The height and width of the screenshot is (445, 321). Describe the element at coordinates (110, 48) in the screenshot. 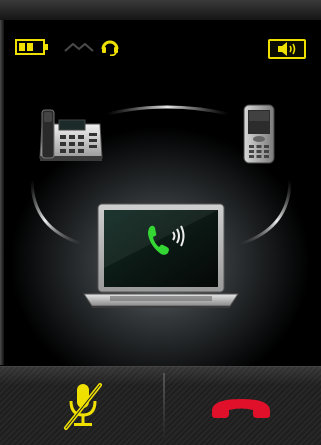

I see `headset-icon` at that location.